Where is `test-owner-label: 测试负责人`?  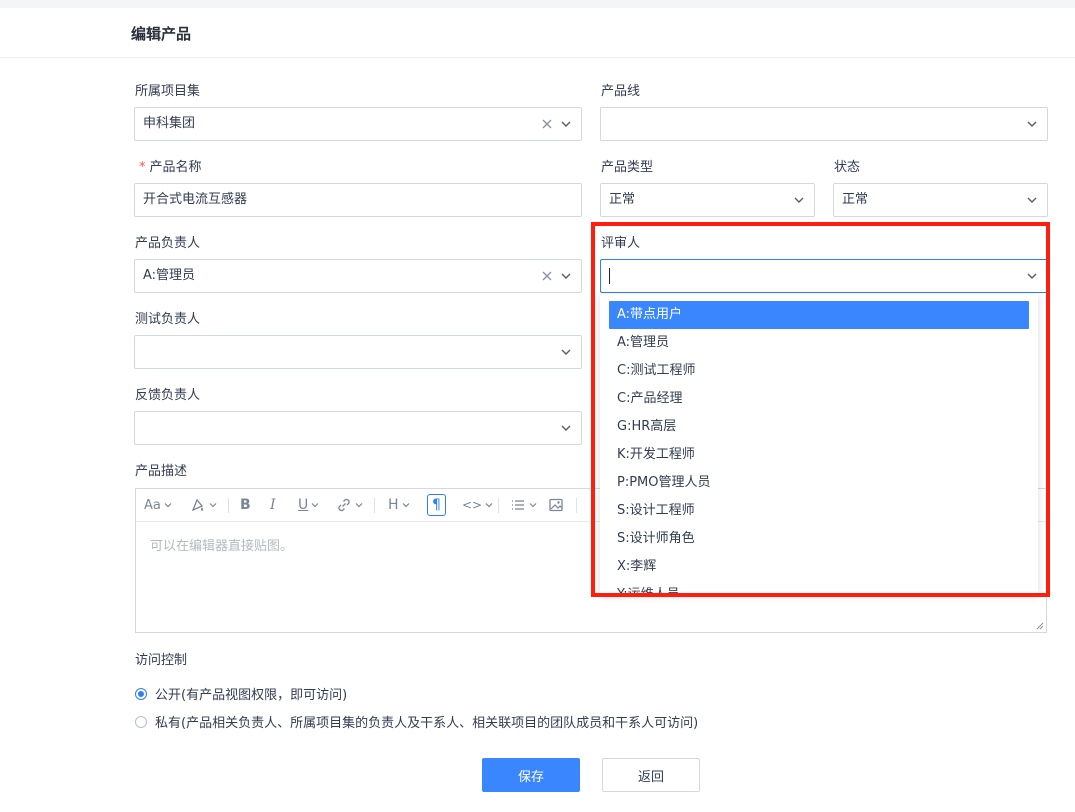 test-owner-label: 测试负责人 is located at coordinates (168, 319).